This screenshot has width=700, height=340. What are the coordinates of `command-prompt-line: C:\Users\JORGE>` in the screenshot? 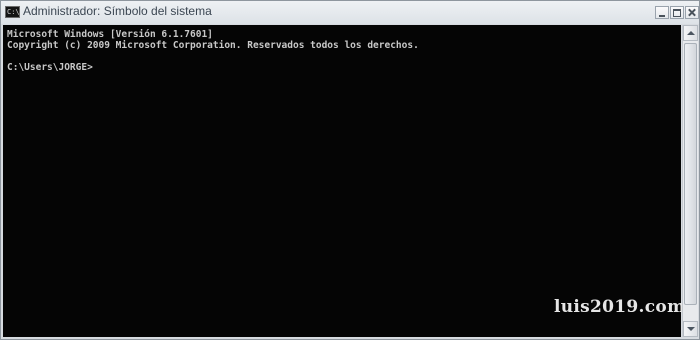 It's located at (50, 67).